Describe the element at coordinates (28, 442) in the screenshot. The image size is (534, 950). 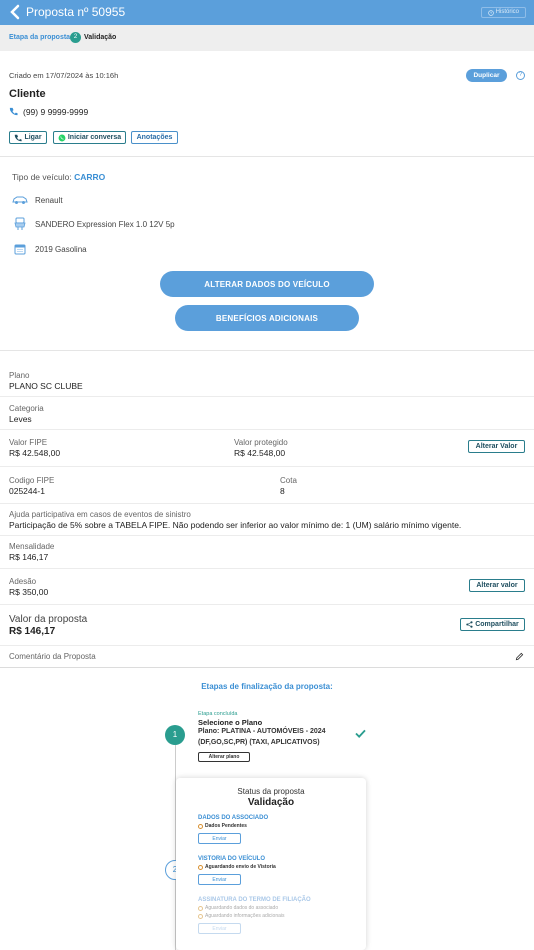
I see `fipe-value-label: Valor FIPE` at that location.